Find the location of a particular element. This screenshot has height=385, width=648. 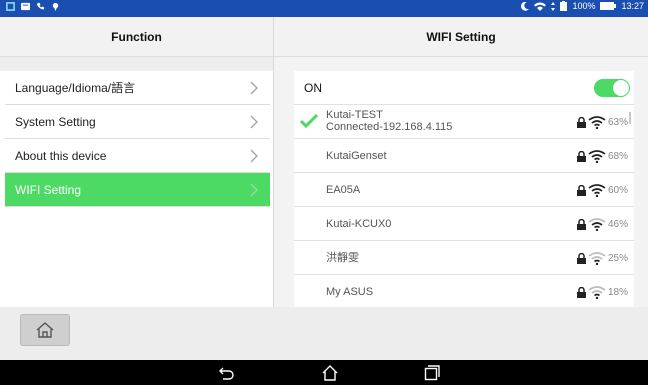

notification-icons is located at coordinates (33, 6).